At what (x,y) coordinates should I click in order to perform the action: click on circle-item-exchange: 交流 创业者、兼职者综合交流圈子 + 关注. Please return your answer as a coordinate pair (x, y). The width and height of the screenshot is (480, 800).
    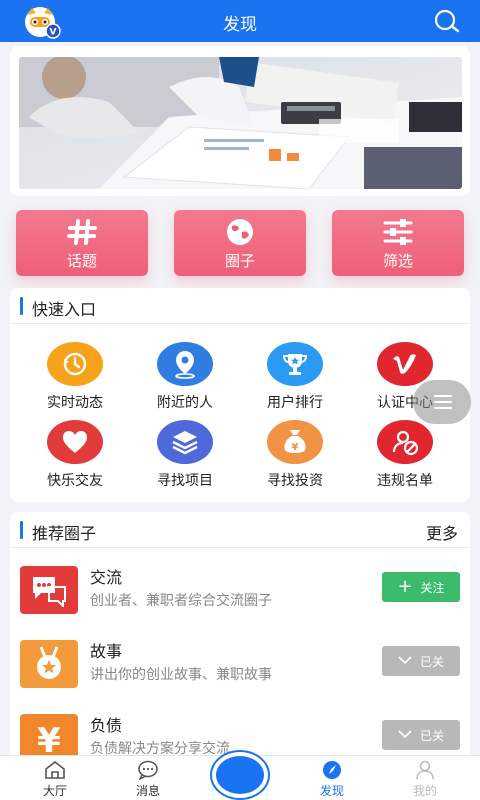
    Looking at the image, I should click on (240, 596).